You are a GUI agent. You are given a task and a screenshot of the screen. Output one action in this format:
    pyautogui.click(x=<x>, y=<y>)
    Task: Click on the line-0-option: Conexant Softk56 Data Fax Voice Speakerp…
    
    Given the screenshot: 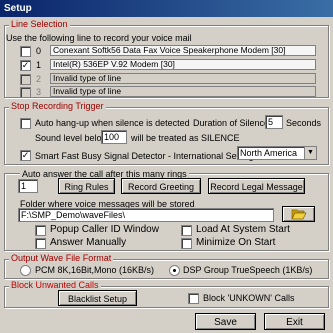 What is the action you would take?
    pyautogui.click(x=183, y=50)
    